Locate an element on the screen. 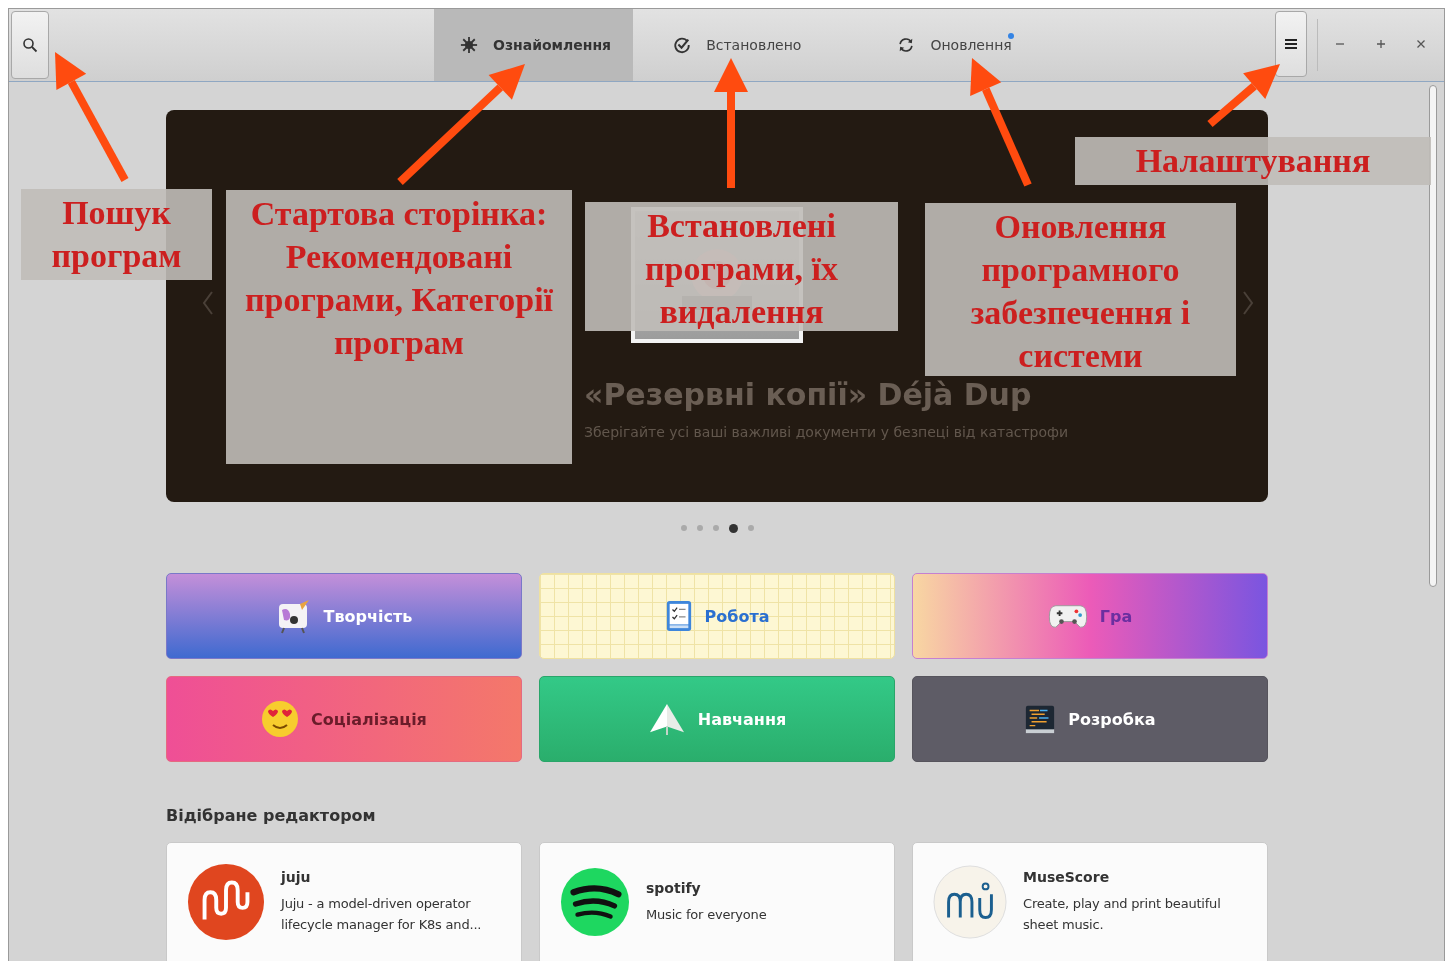 The width and height of the screenshot is (1451, 961). app-description: Music for everyone is located at coordinates (706, 914).